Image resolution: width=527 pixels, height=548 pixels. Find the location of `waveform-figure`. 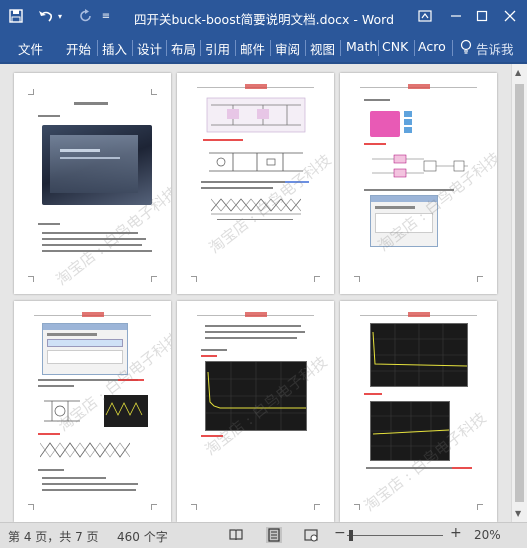

waveform-figure is located at coordinates (85, 450).